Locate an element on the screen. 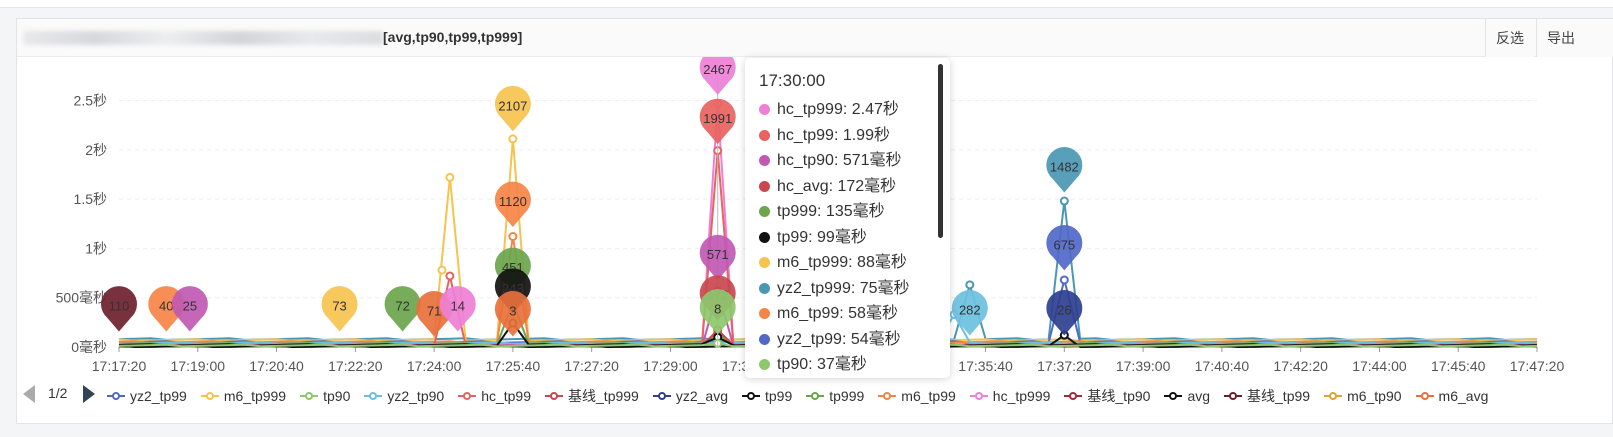  legend-item: hc_tp999 is located at coordinates (1009, 396).